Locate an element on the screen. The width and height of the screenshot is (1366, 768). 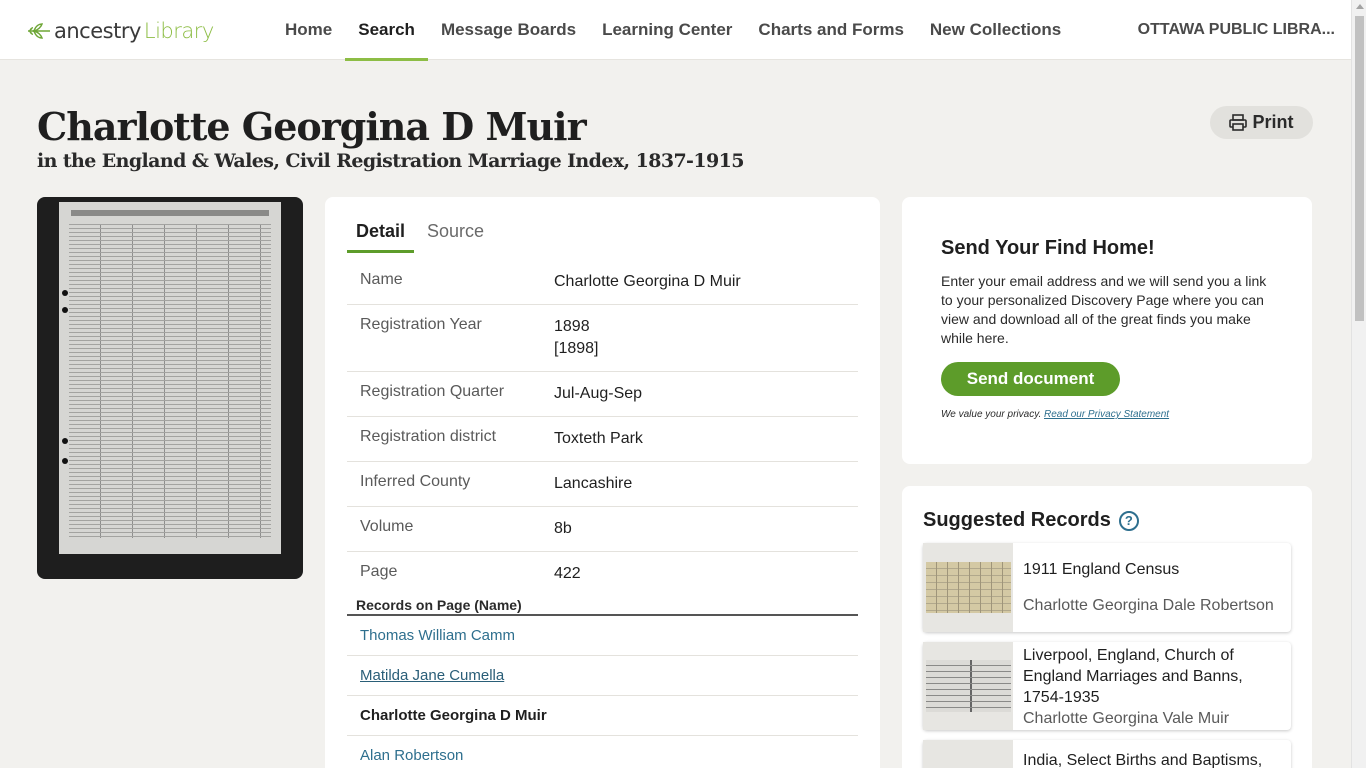
record-image-thumbnail is located at coordinates (170, 388).